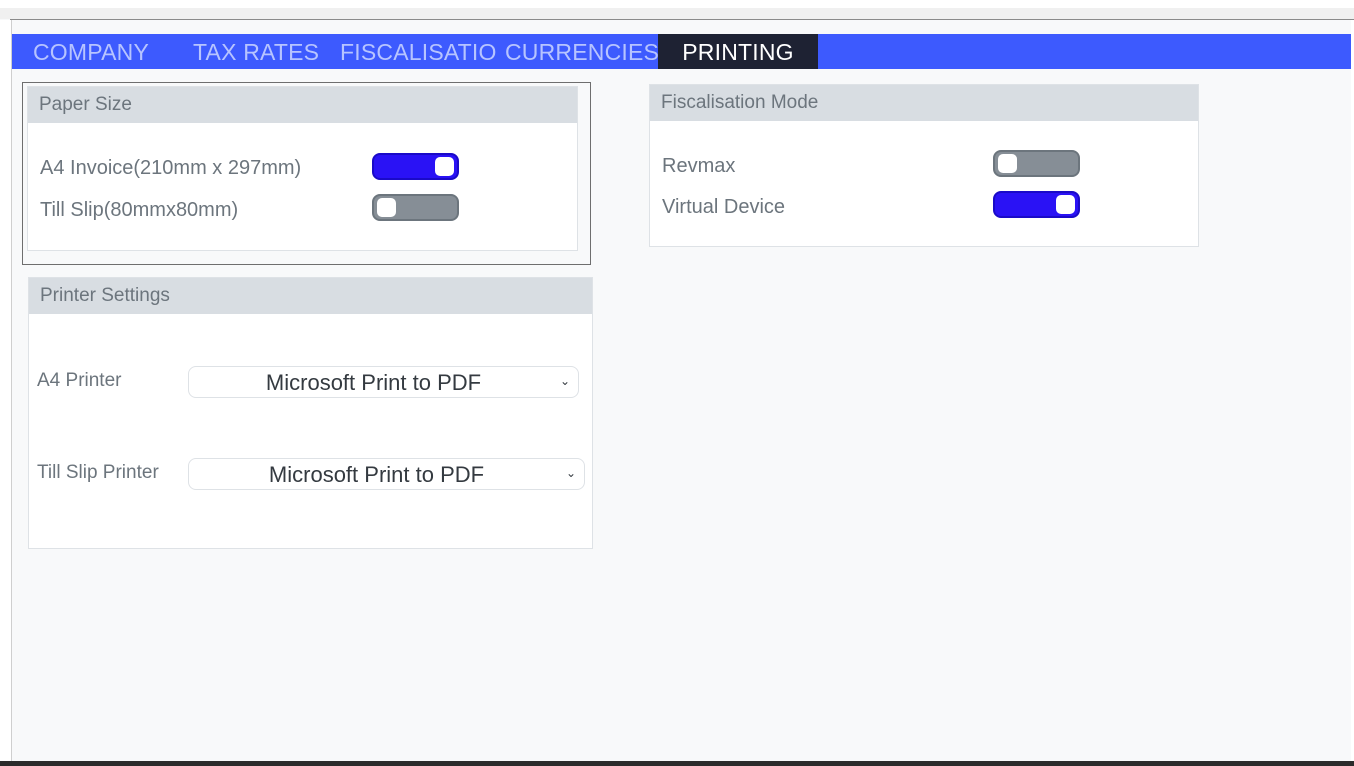 Image resolution: width=1354 pixels, height=766 pixels. I want to click on till-slip-toggle, so click(415, 207).